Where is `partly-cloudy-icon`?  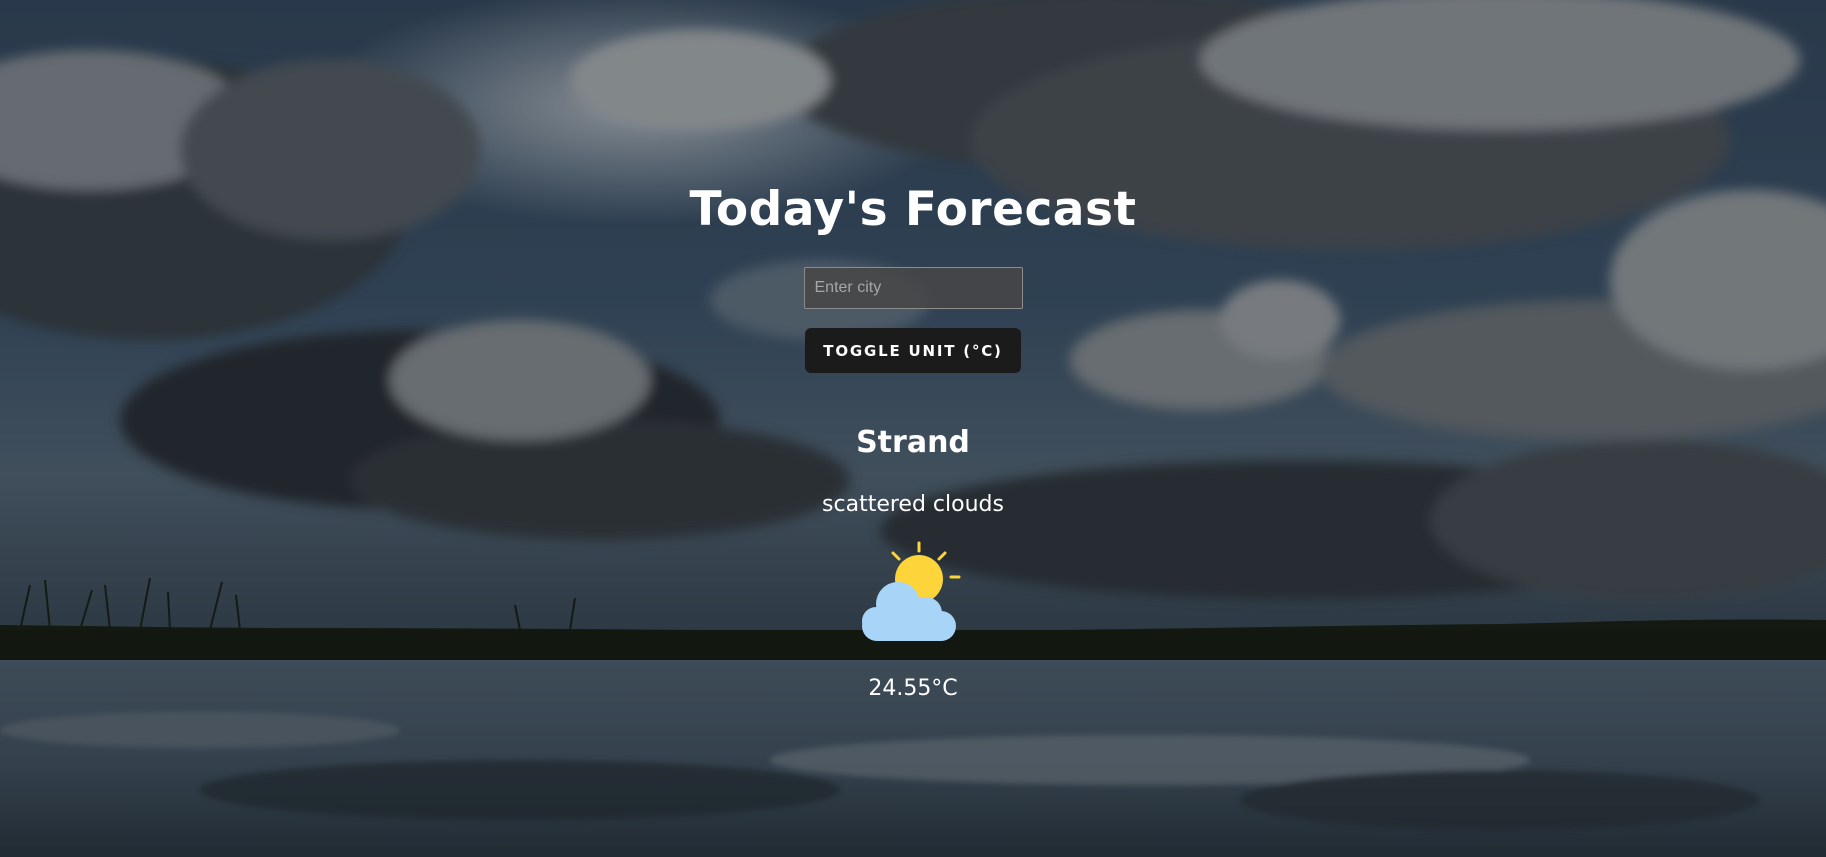
partly-cloudy-icon is located at coordinates (913, 593).